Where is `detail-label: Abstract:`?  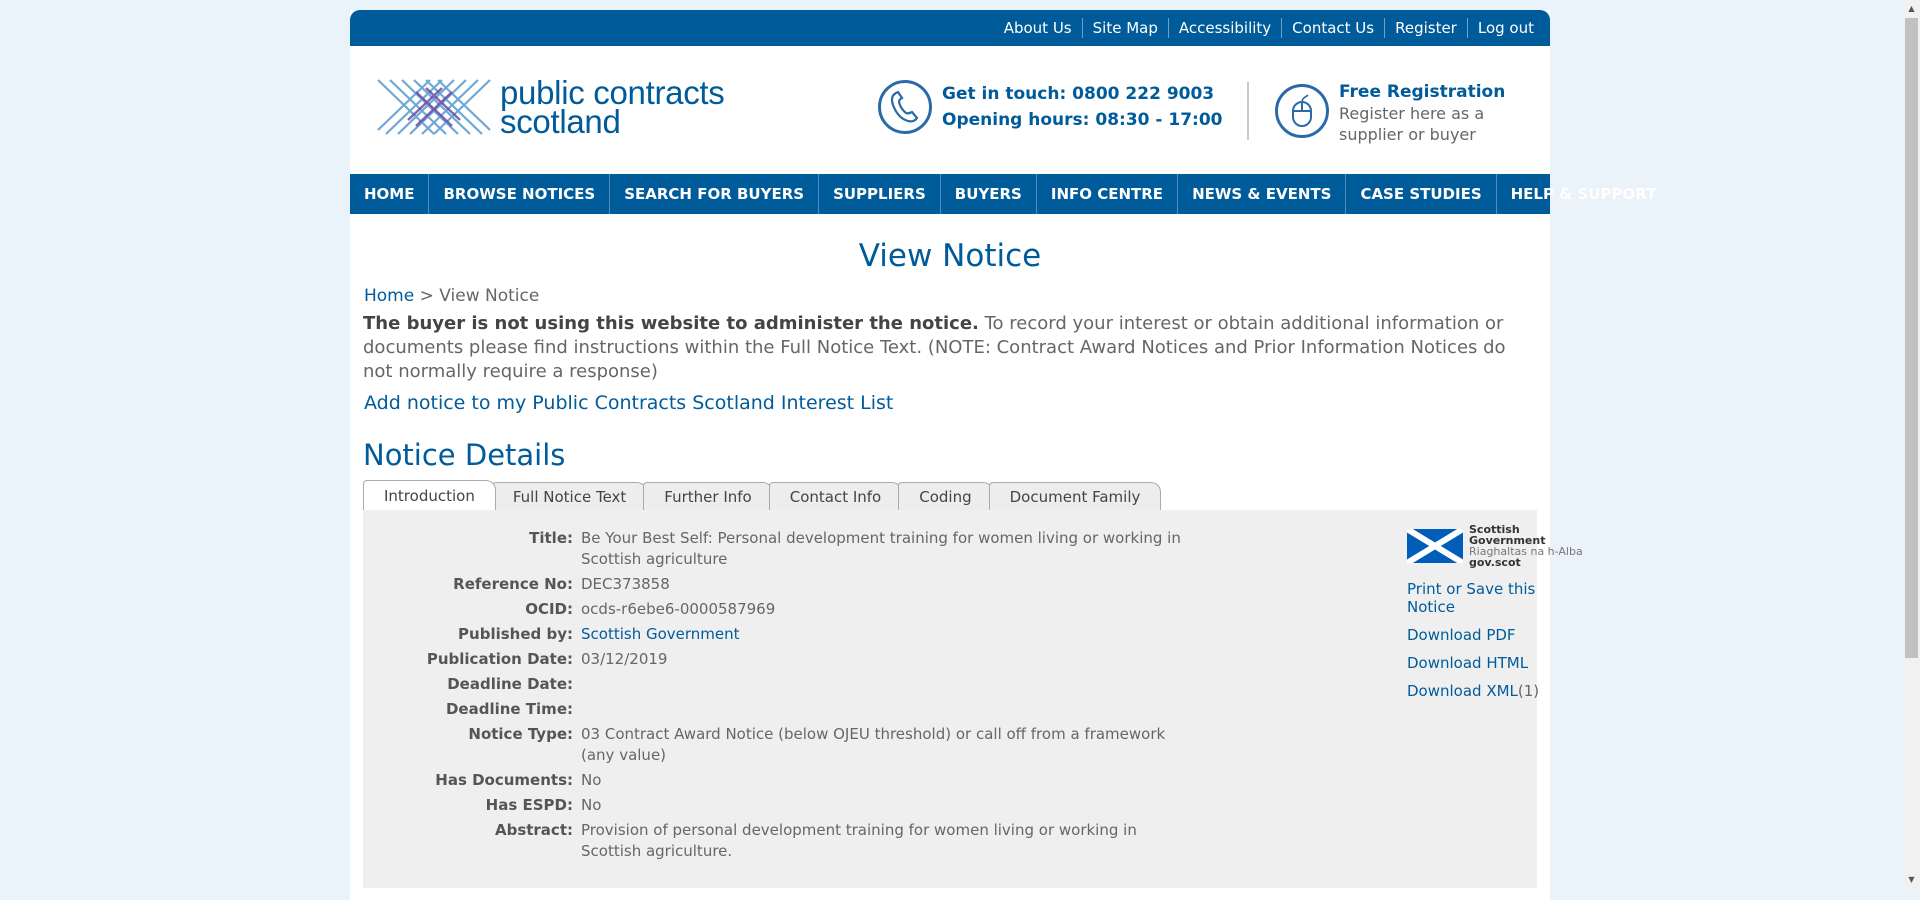
detail-label: Abstract: is located at coordinates (533, 830).